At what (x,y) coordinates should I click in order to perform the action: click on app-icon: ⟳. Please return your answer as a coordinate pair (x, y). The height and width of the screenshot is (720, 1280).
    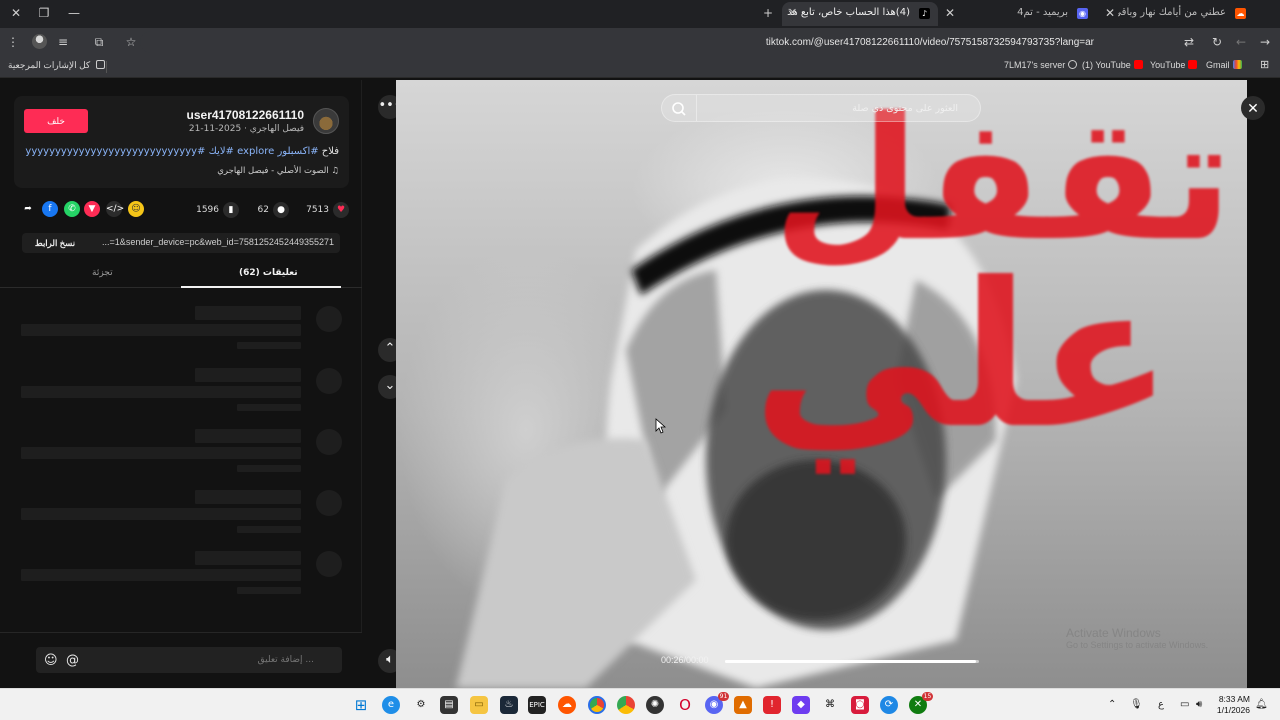
    Looking at the image, I should click on (889, 705).